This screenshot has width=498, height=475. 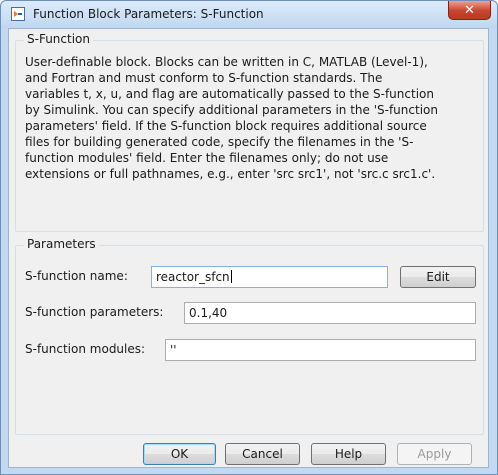 I want to click on help-button: Help, so click(x=348, y=454).